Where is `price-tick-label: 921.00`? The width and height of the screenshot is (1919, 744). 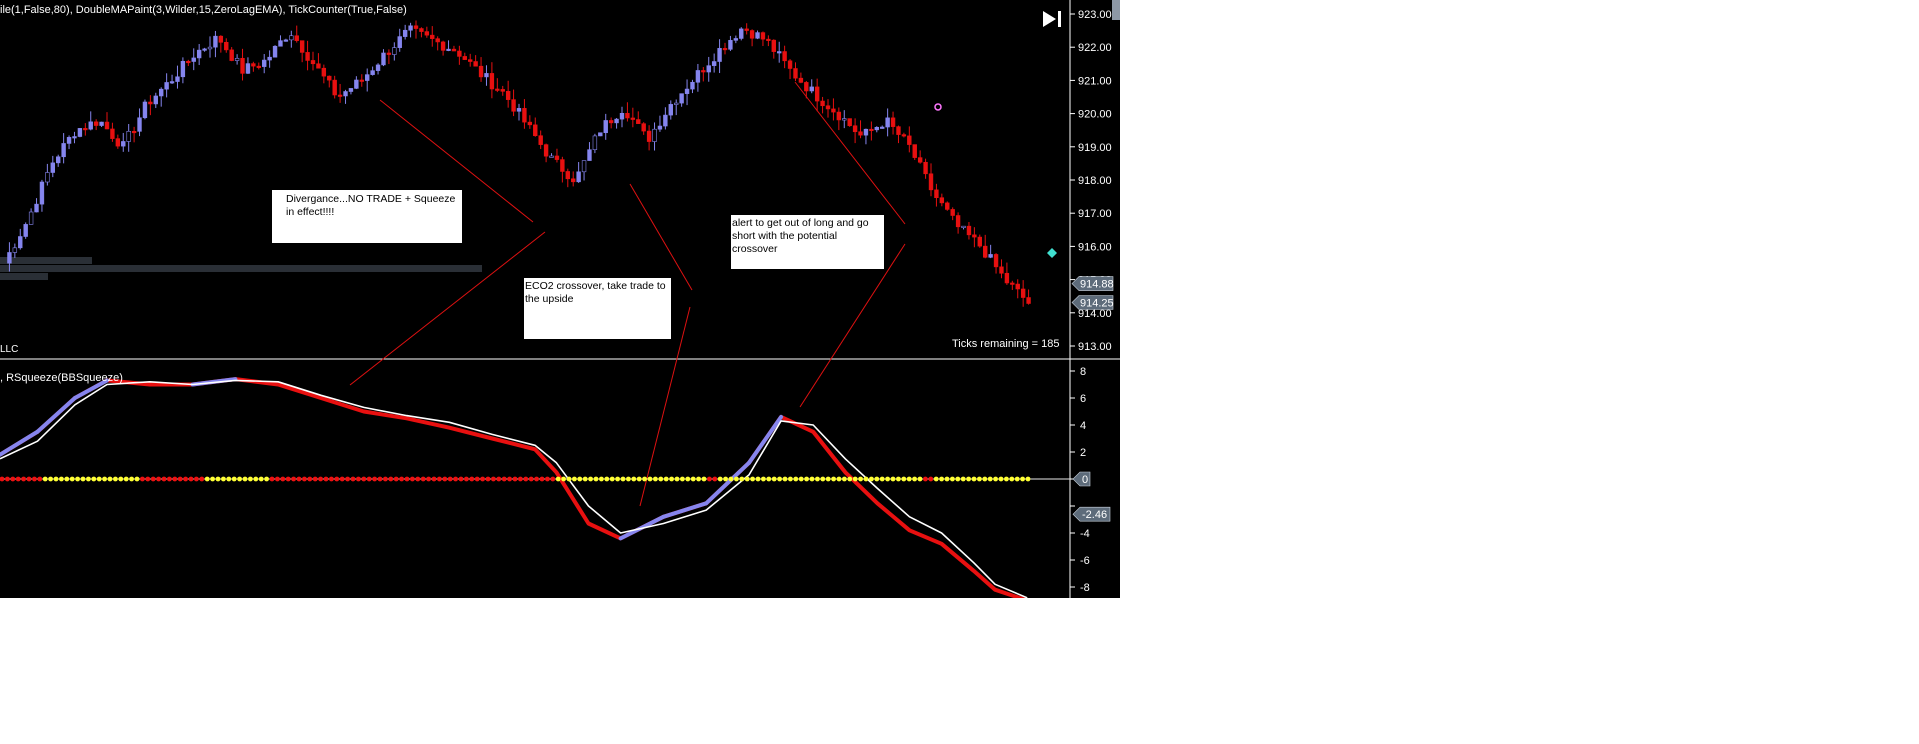 price-tick-label: 921.00 is located at coordinates (1095, 81).